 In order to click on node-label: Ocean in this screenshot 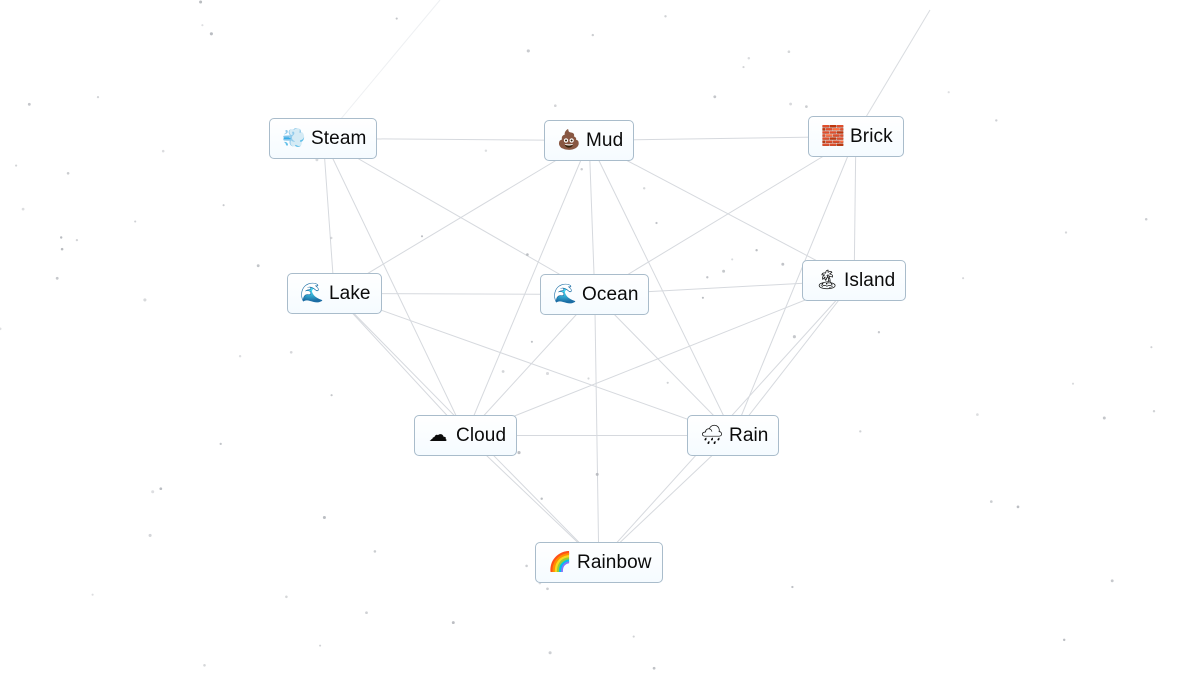, I will do `click(610, 294)`.